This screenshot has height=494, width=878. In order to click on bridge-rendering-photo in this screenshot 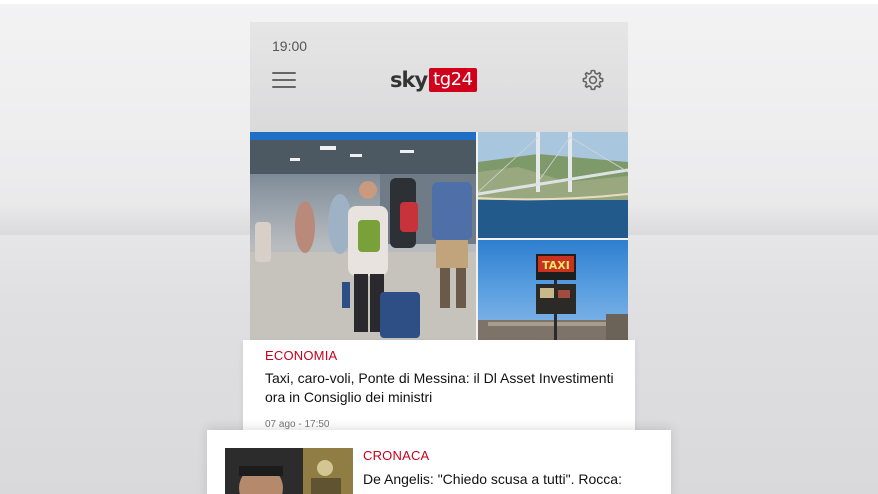, I will do `click(553, 185)`.